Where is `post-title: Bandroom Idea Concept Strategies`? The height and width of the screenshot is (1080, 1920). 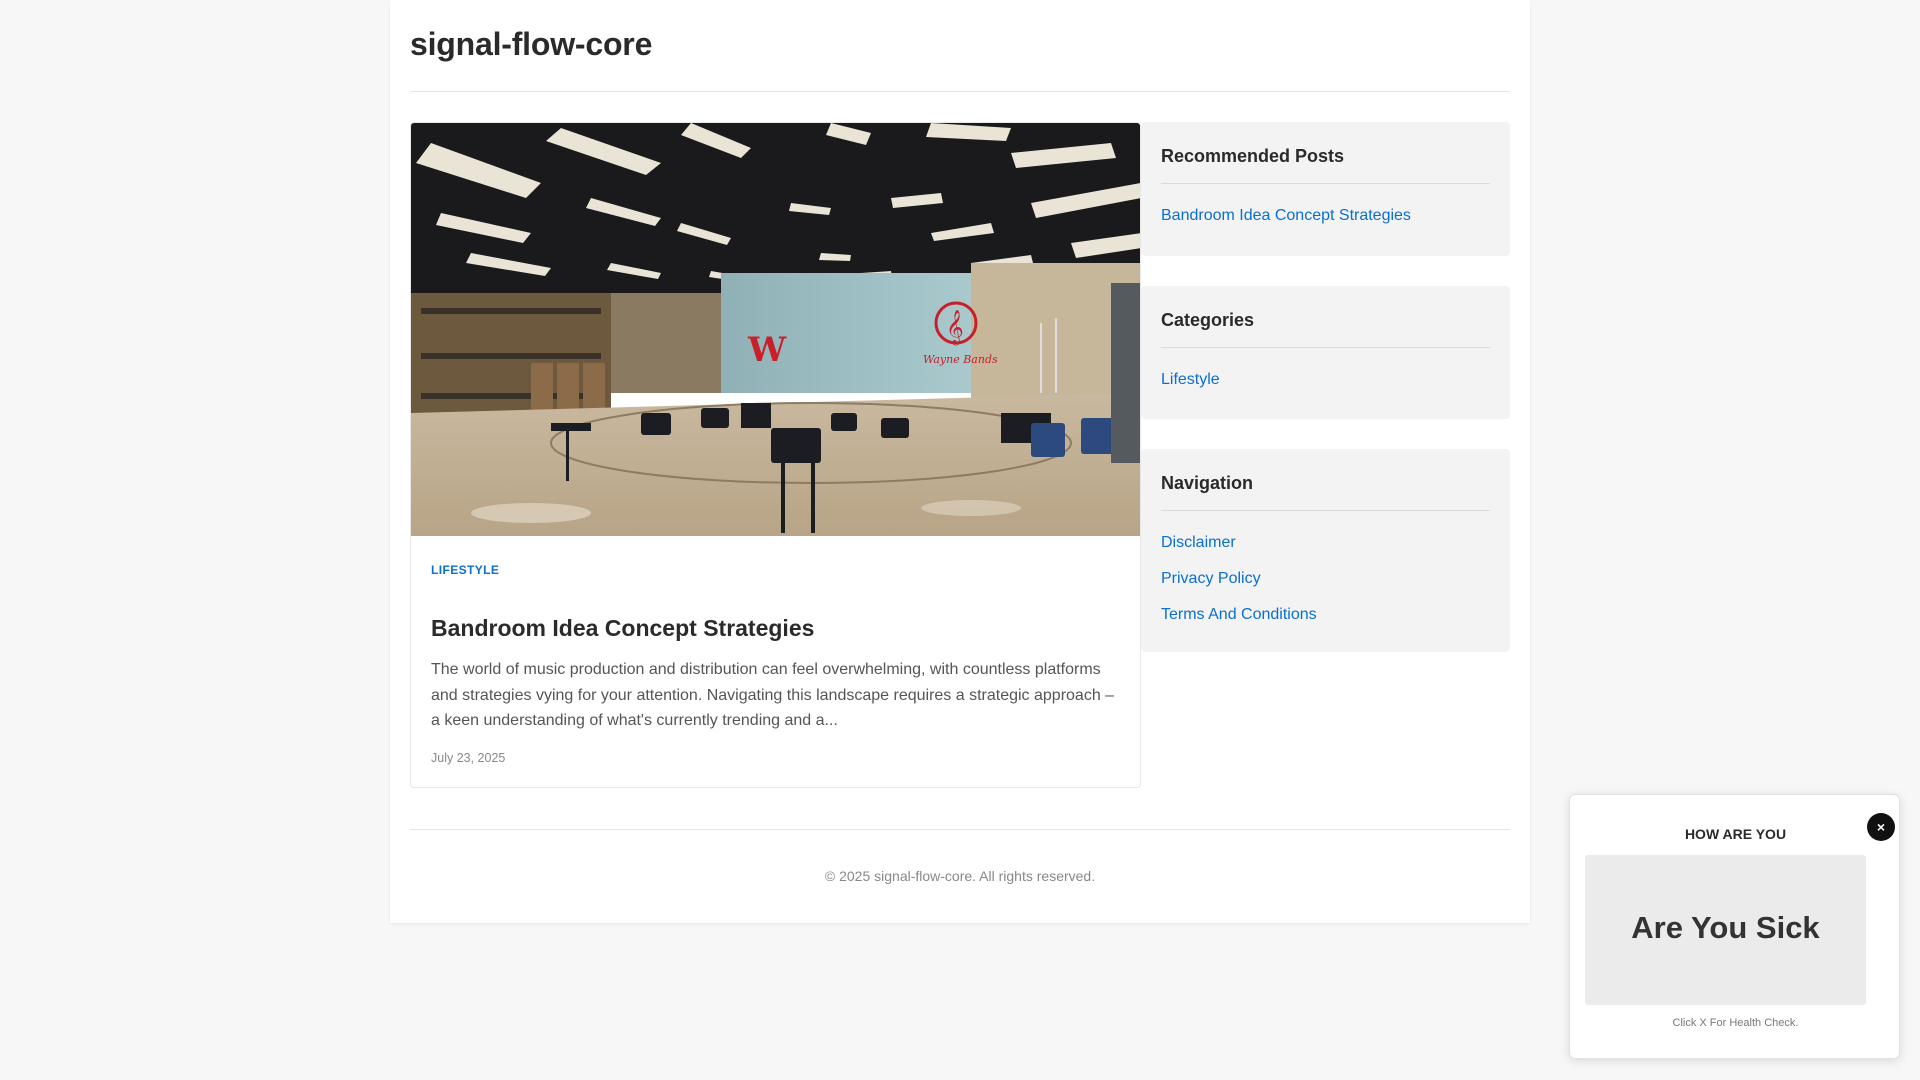 post-title: Bandroom Idea Concept Strategies is located at coordinates (622, 628).